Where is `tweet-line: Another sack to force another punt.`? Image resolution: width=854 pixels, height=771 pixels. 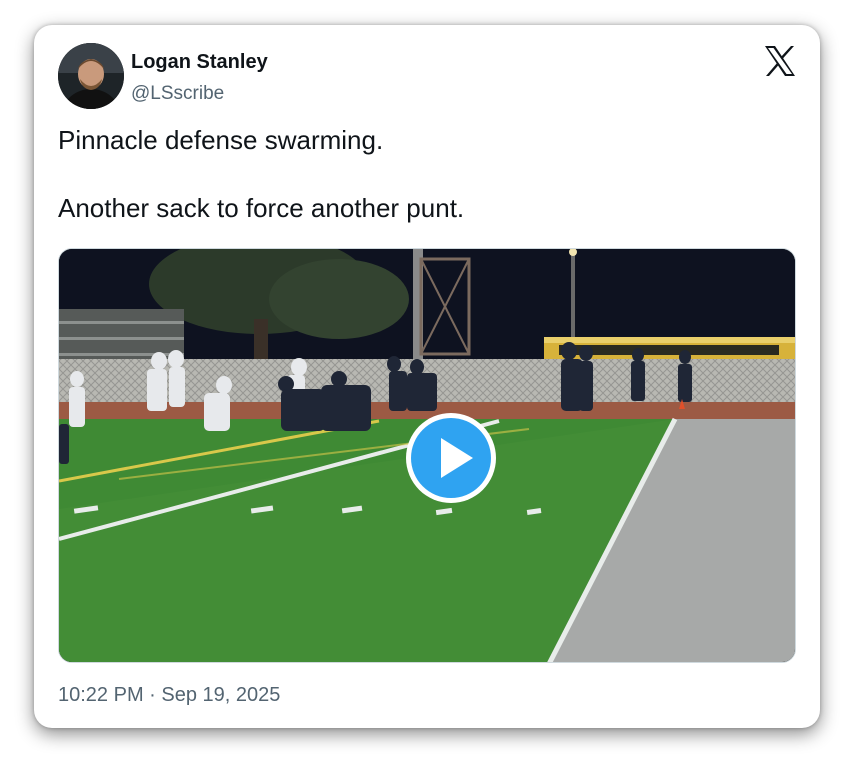 tweet-line: Another sack to force another punt. is located at coordinates (261, 208).